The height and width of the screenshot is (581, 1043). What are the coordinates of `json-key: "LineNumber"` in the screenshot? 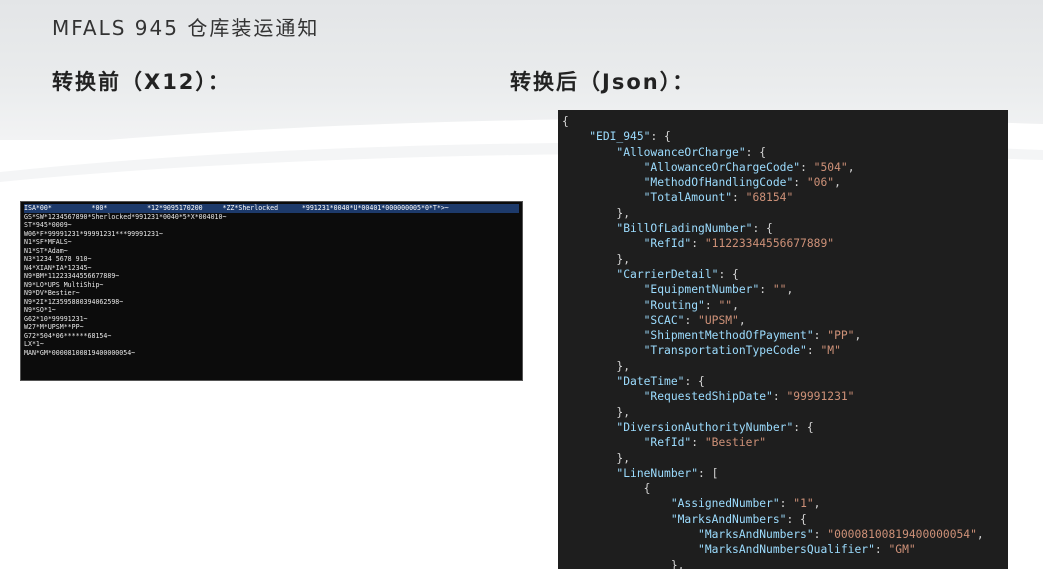 It's located at (657, 473).